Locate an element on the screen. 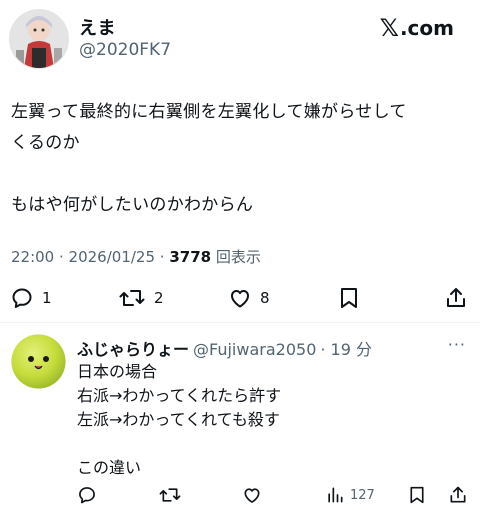 The height and width of the screenshot is (515, 480). tweet-time: 22:00 is located at coordinates (32, 257).